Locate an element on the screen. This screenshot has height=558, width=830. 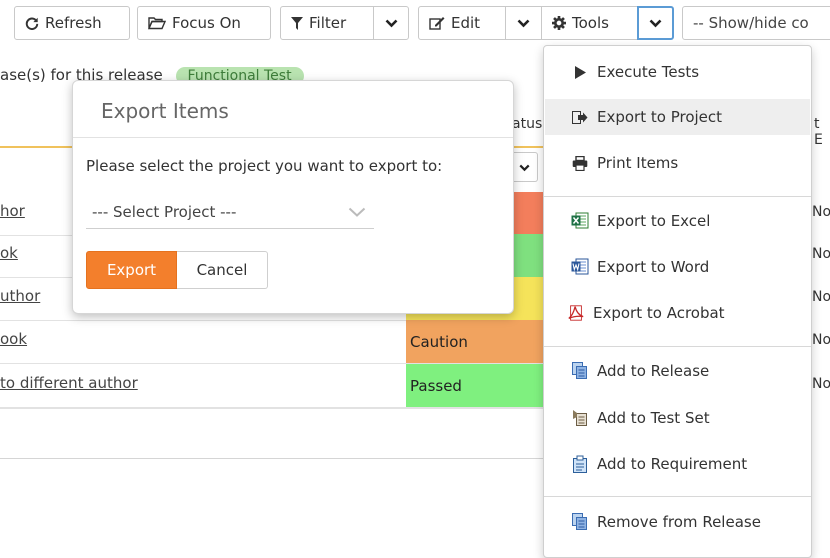
menu-item-remove-from-release: Remove from Release is located at coordinates (677, 522).